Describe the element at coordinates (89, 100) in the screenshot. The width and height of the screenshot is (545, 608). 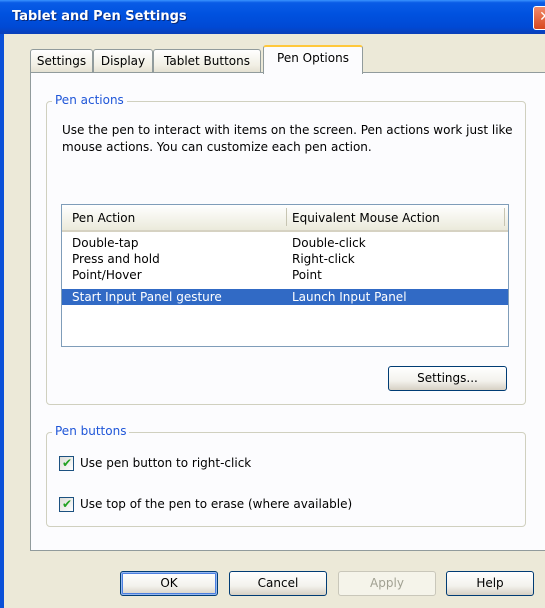
I see `pen-actions-group-label: Pen actions` at that location.